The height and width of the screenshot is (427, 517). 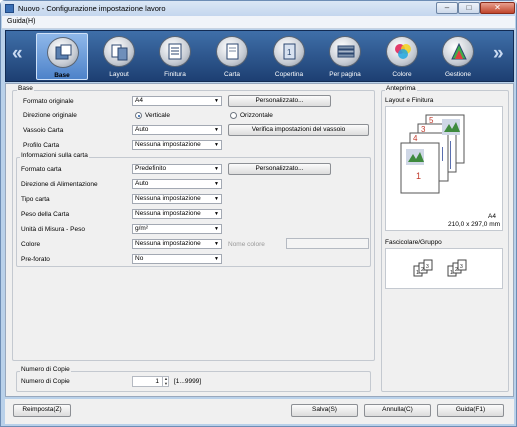 I want to click on tab-label: Colore, so click(x=402, y=74).